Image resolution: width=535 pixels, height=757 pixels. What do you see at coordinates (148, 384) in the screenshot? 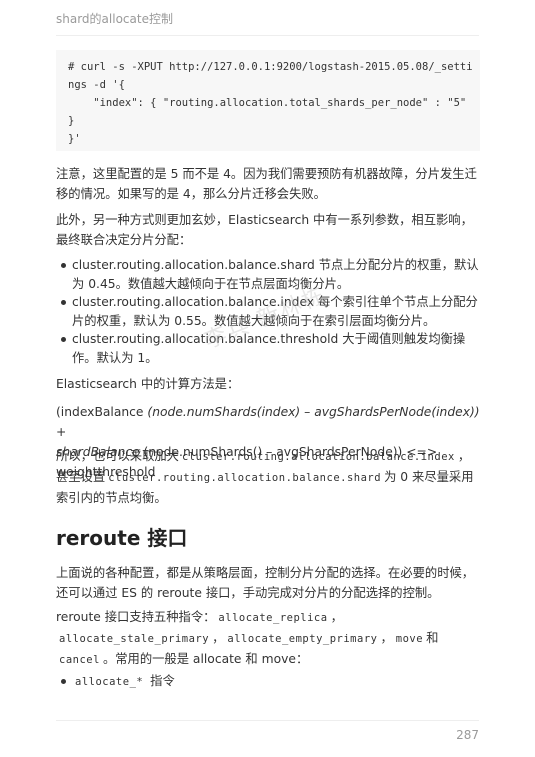
I see `paragraph: Elasticsearch 中的计算方法是：` at bounding box center [148, 384].